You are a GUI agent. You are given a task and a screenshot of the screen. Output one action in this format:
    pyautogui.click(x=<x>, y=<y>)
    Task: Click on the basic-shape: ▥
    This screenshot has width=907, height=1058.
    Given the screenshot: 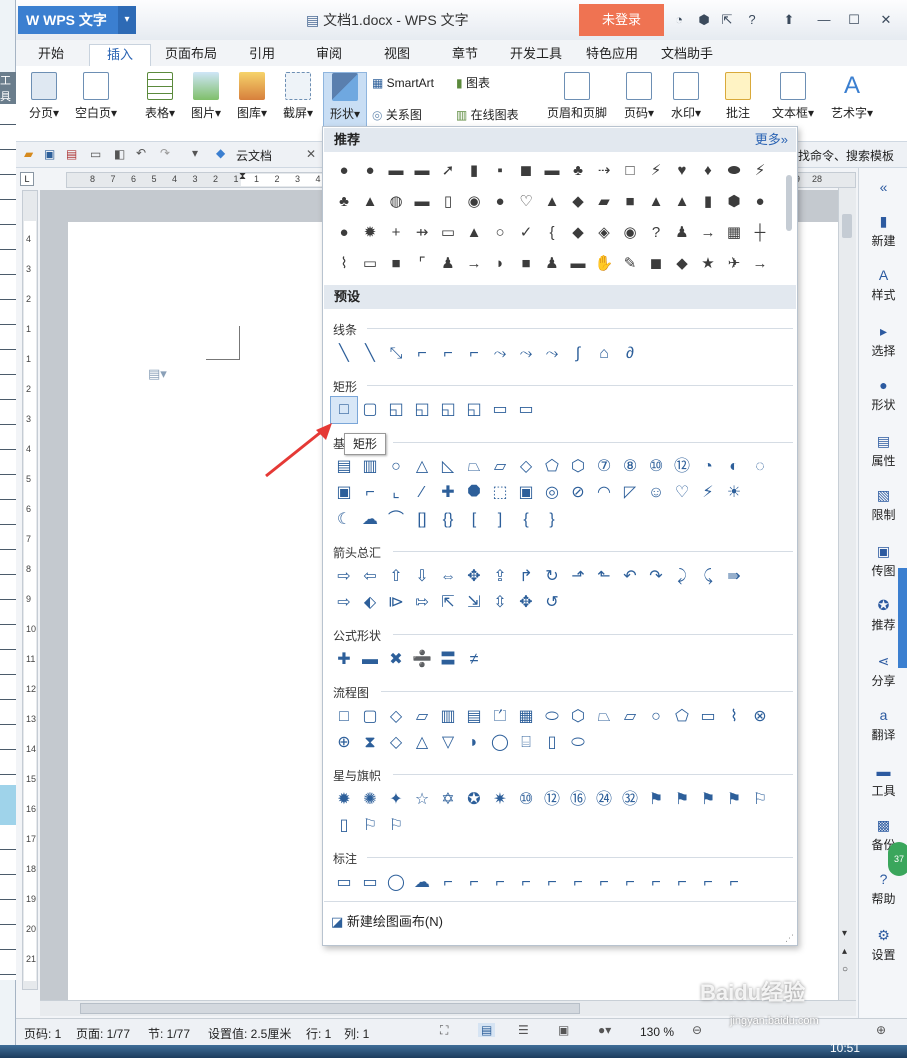 What is the action you would take?
    pyautogui.click(x=370, y=467)
    